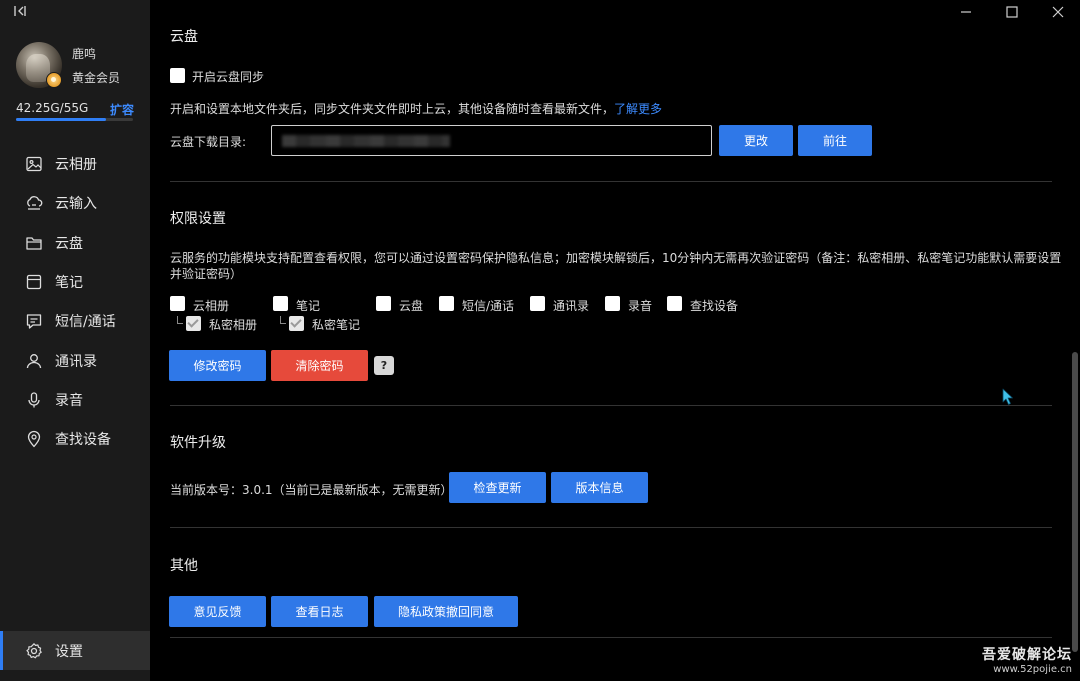 The width and height of the screenshot is (1080, 681). What do you see at coordinates (61, 119) in the screenshot?
I see `storage-progress-fill` at bounding box center [61, 119].